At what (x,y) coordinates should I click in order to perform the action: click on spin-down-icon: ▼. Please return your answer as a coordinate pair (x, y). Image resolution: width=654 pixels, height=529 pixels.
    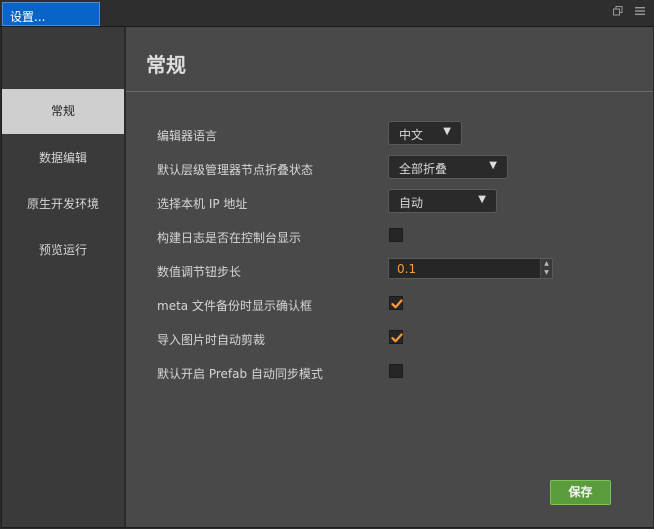
    Looking at the image, I should click on (546, 272).